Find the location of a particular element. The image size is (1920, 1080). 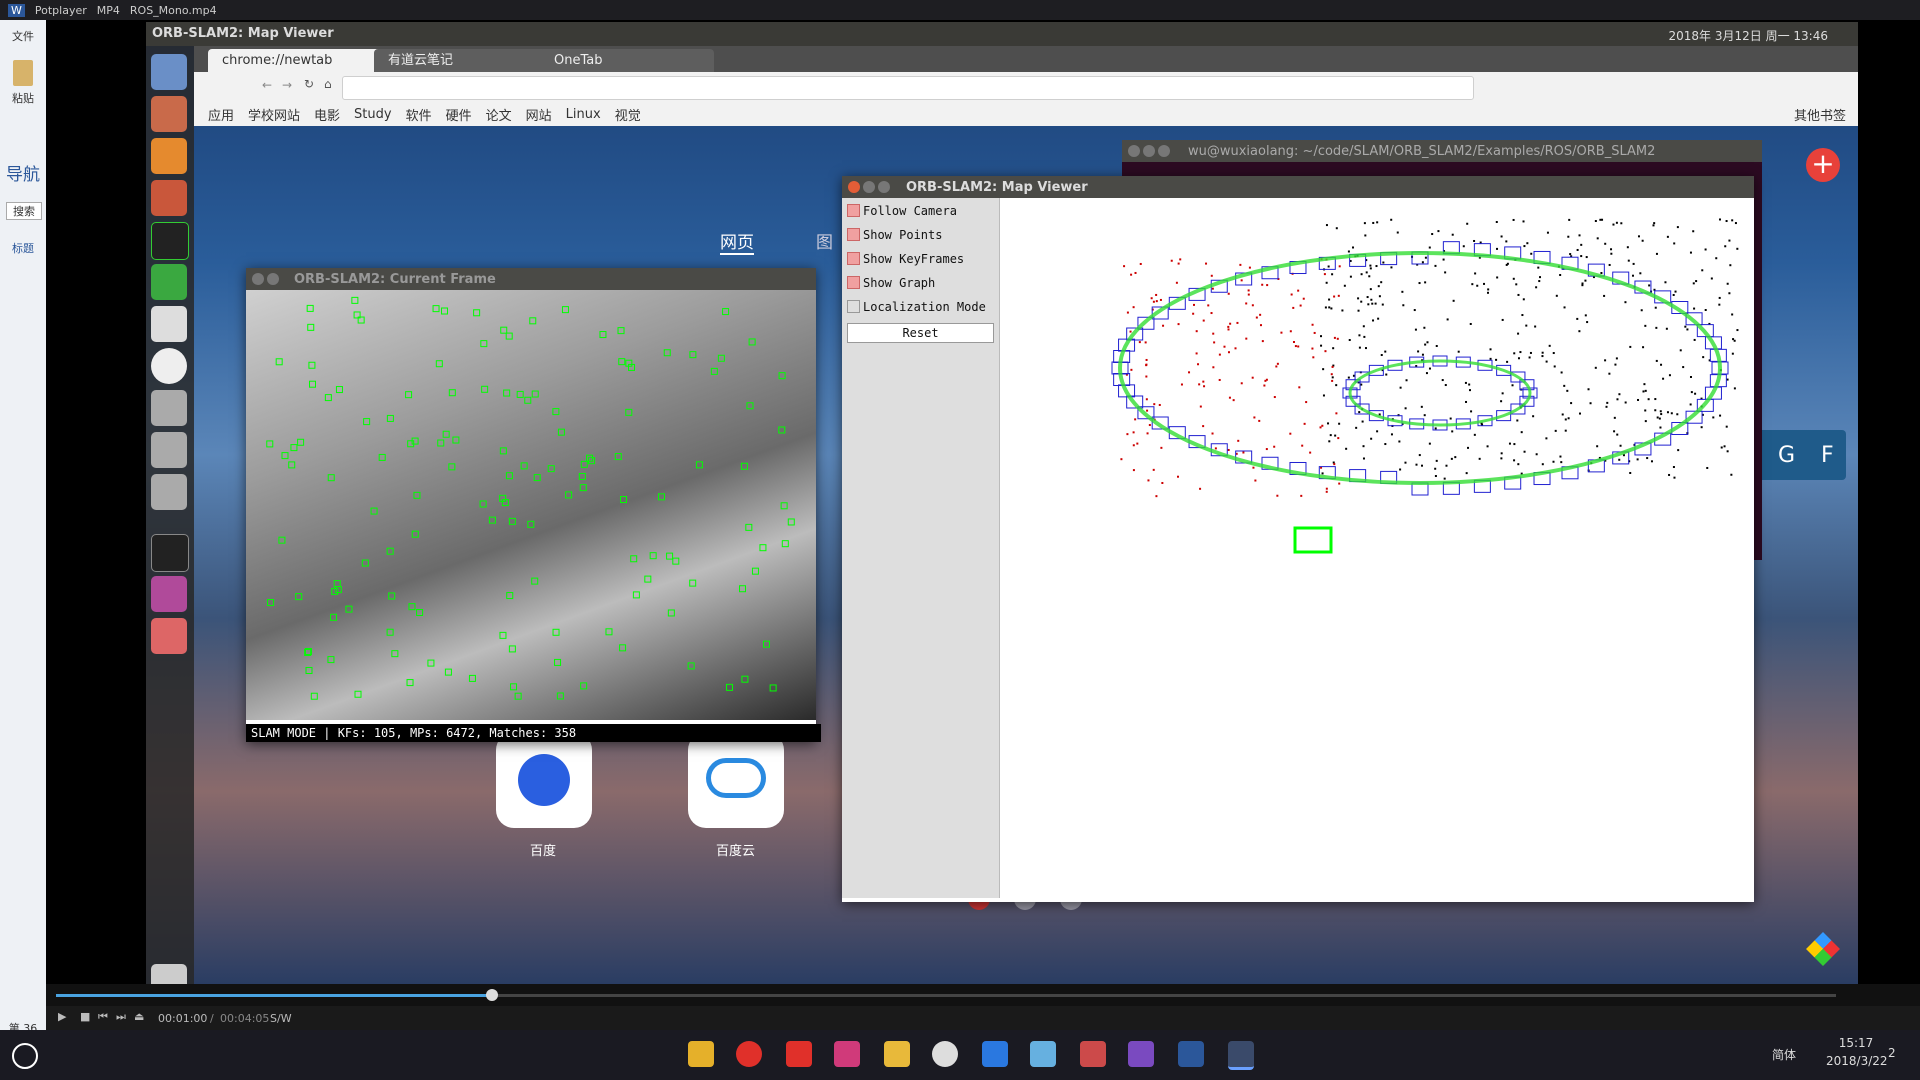

app-name: Potplayer is located at coordinates (61, 10).